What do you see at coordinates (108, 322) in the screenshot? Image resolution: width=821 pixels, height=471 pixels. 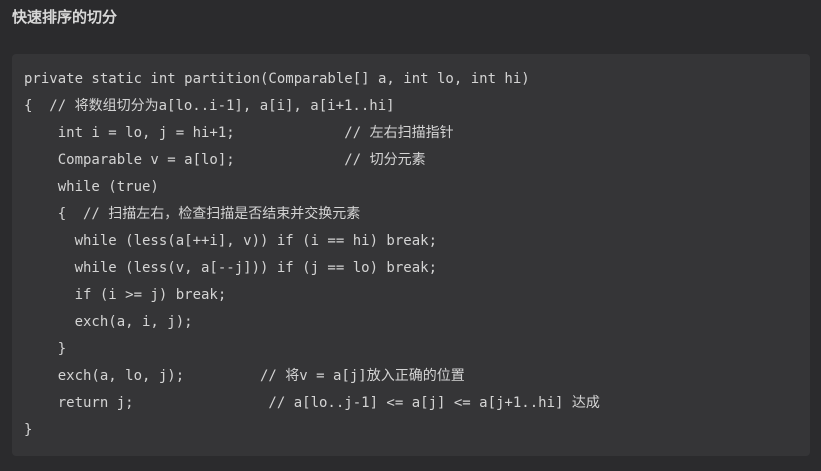 I see `code-line: exch(a, i, j);` at bounding box center [108, 322].